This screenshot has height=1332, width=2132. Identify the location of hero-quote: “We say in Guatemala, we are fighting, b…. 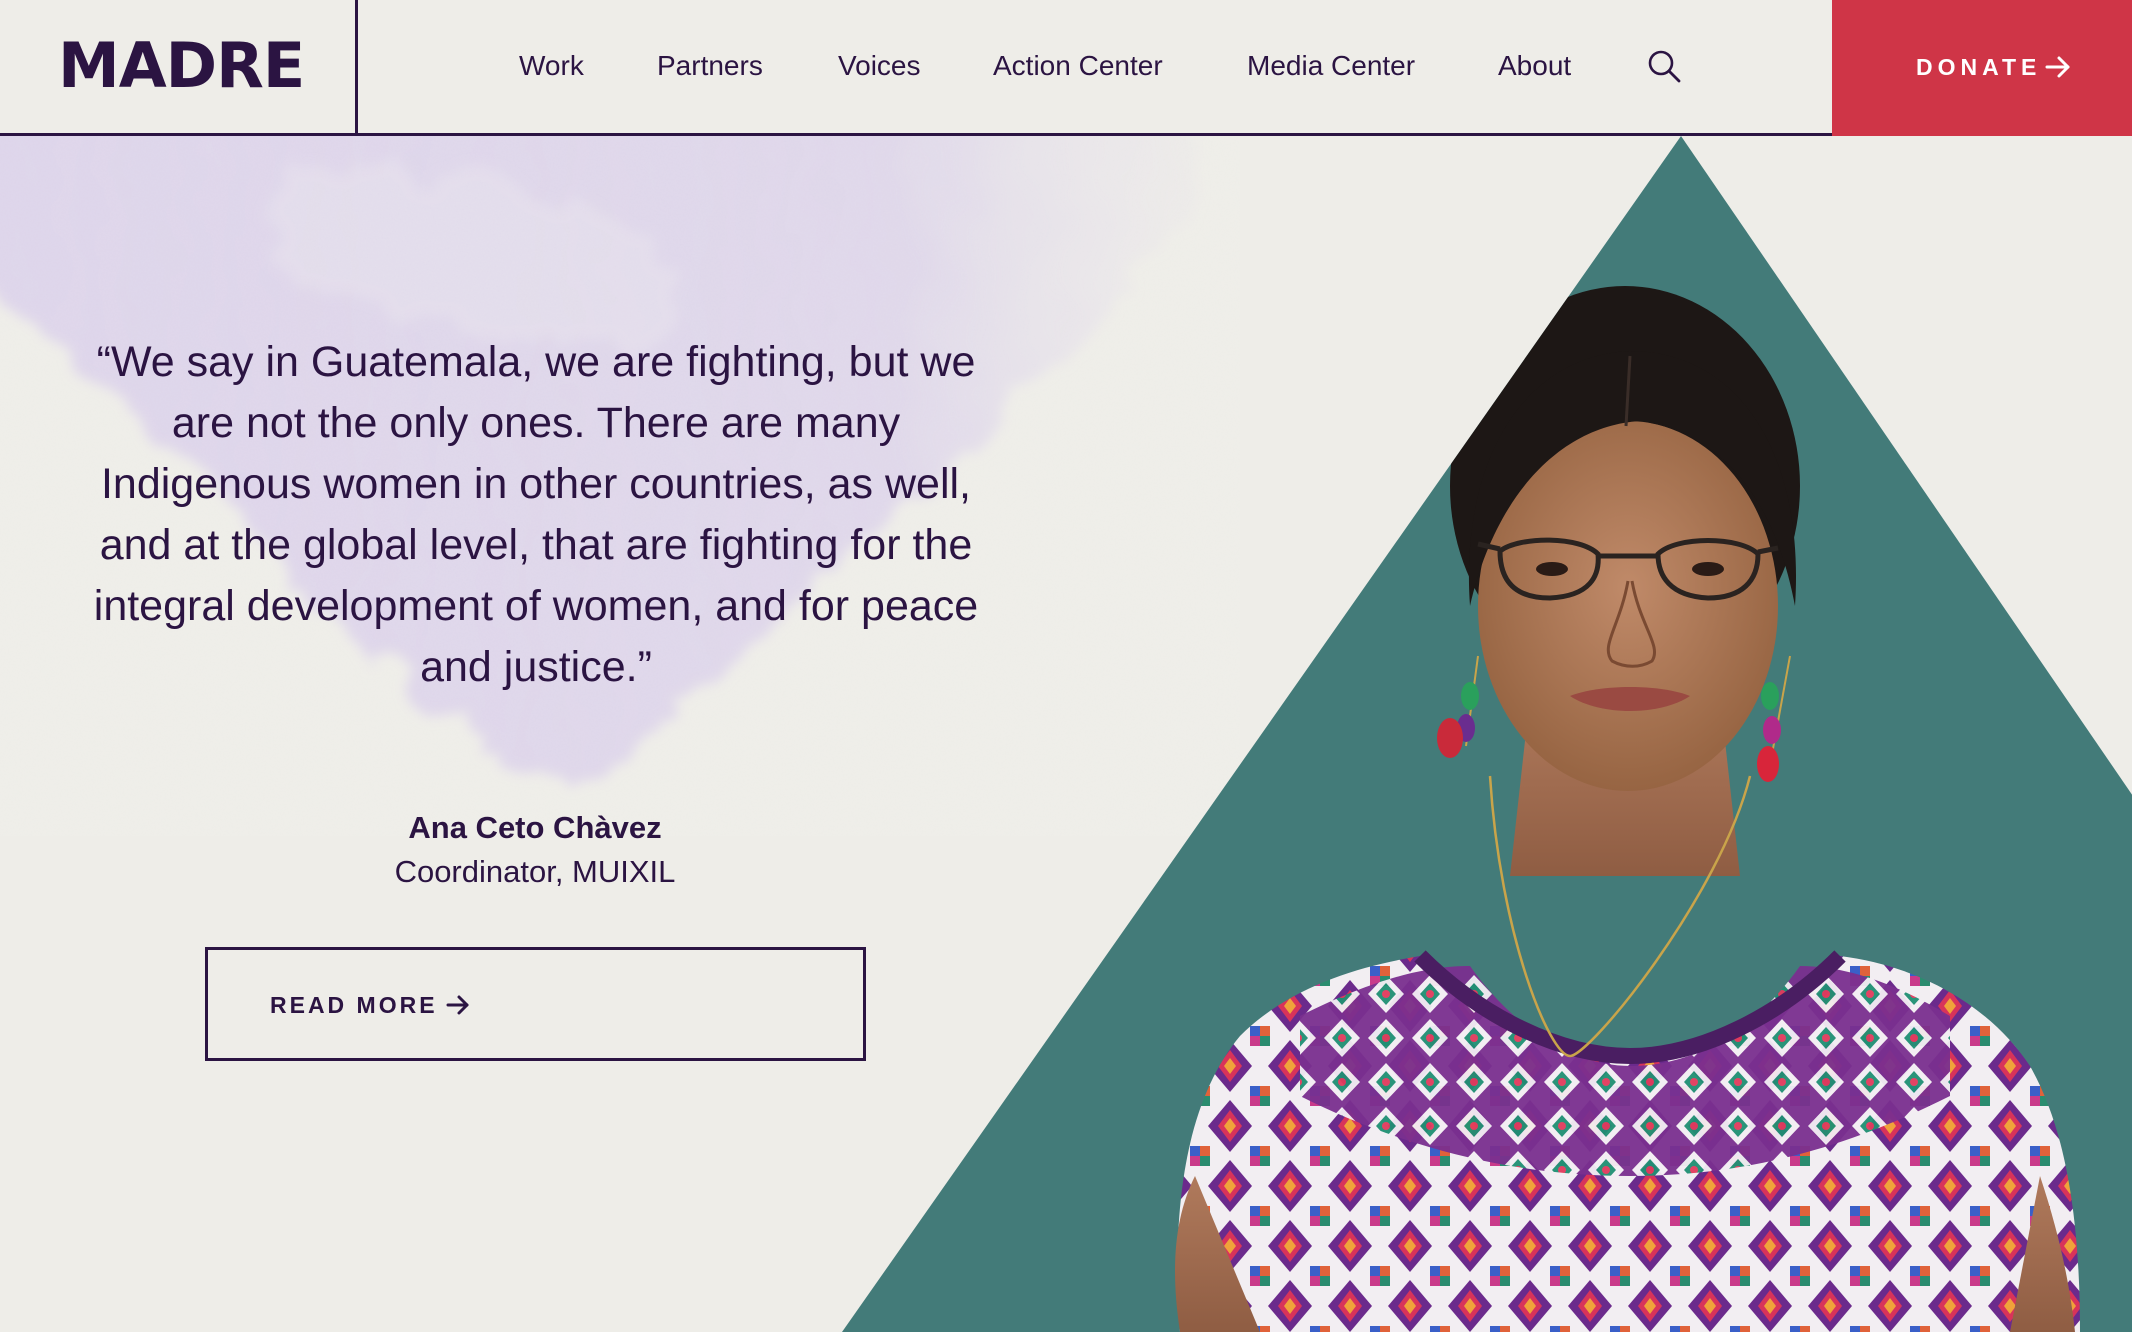
(536, 514).